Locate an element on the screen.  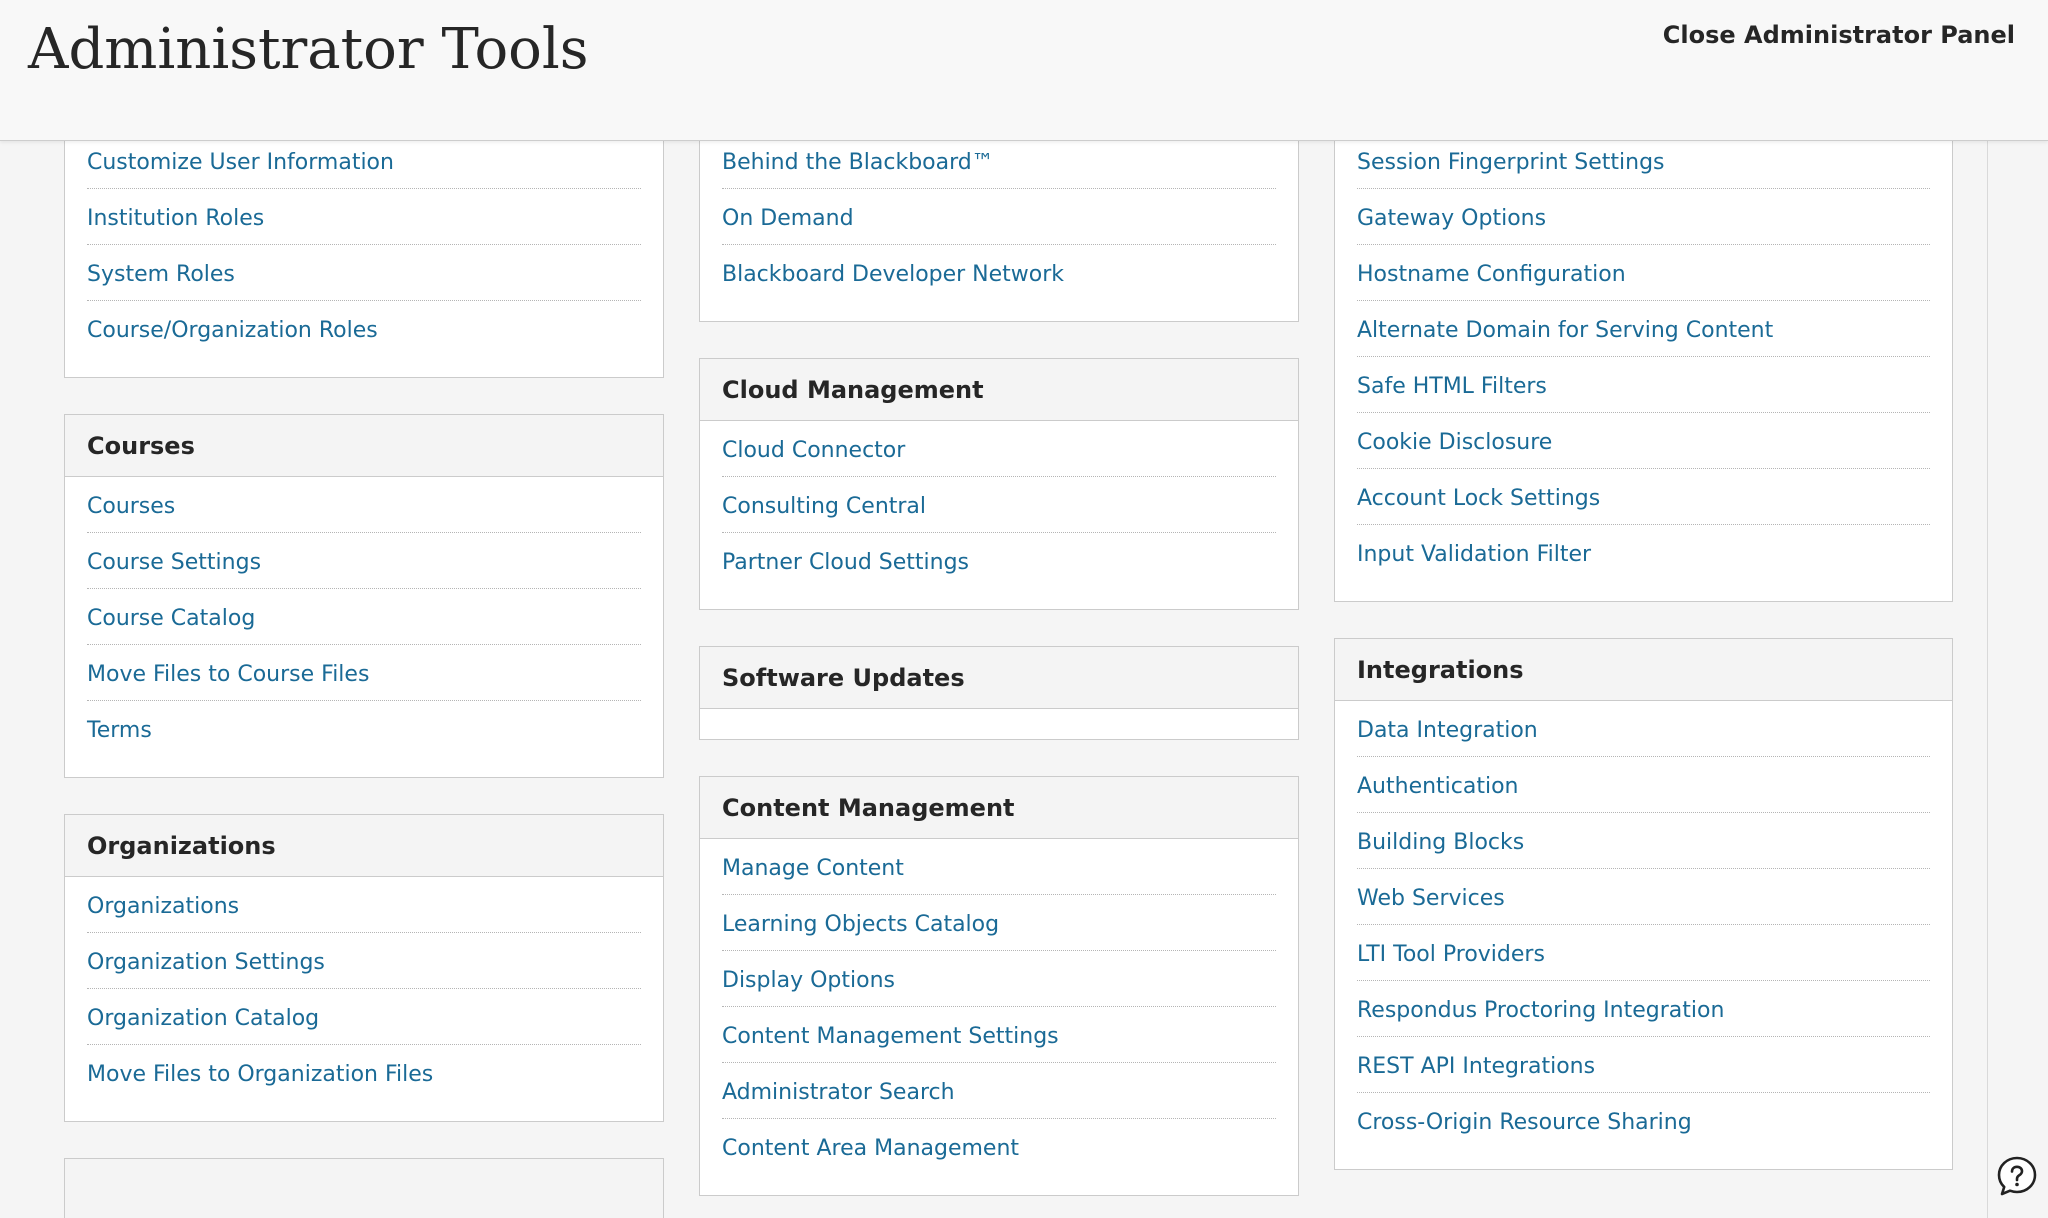
list-item: Cloud Connector is located at coordinates (999, 449).